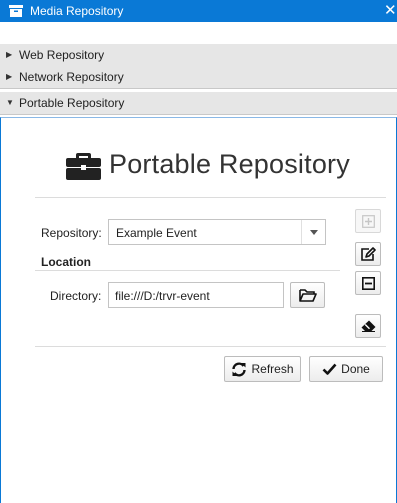 Image resolution: width=397 pixels, height=503 pixels. What do you see at coordinates (198, 55) in the screenshot?
I see `section-web-repository: ▶ Web Repository` at bounding box center [198, 55].